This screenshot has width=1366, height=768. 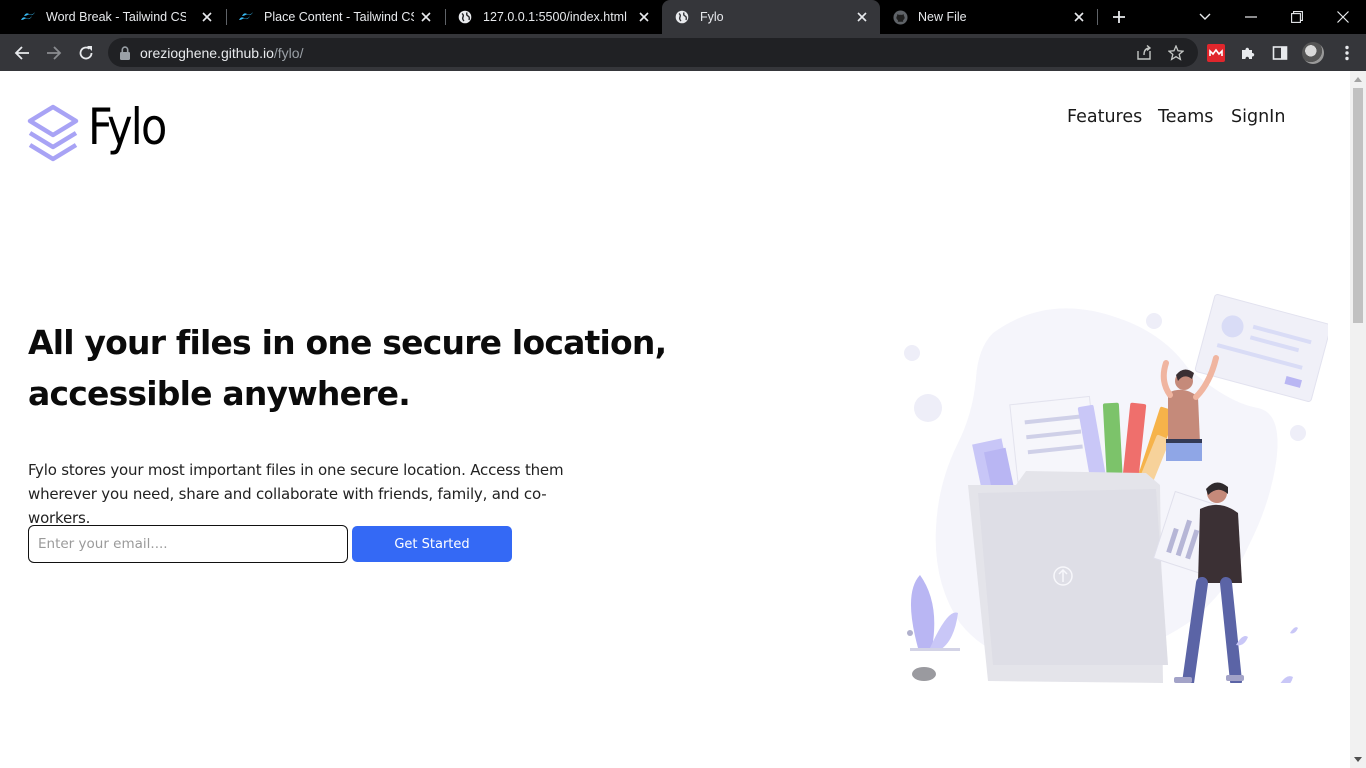 I want to click on get-started-button: Get Started, so click(x=432, y=544).